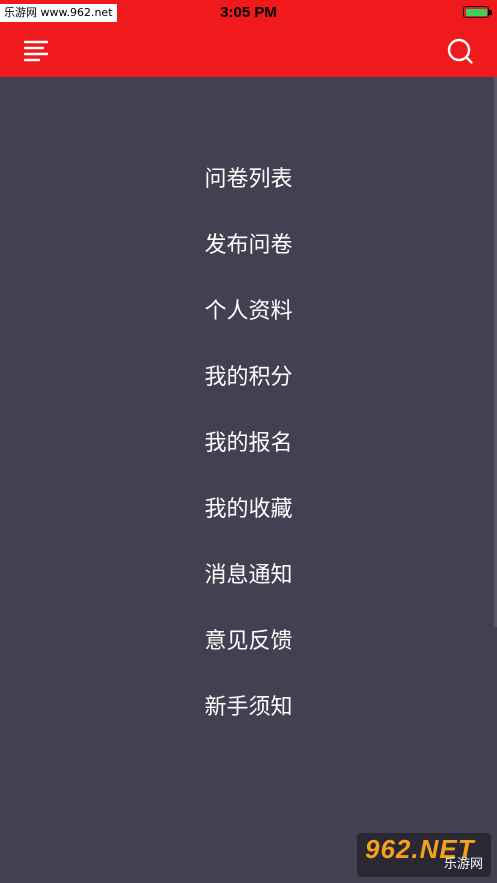  Describe the element at coordinates (424, 855) in the screenshot. I see `watermark-logo: 962.NET 乐游网` at that location.